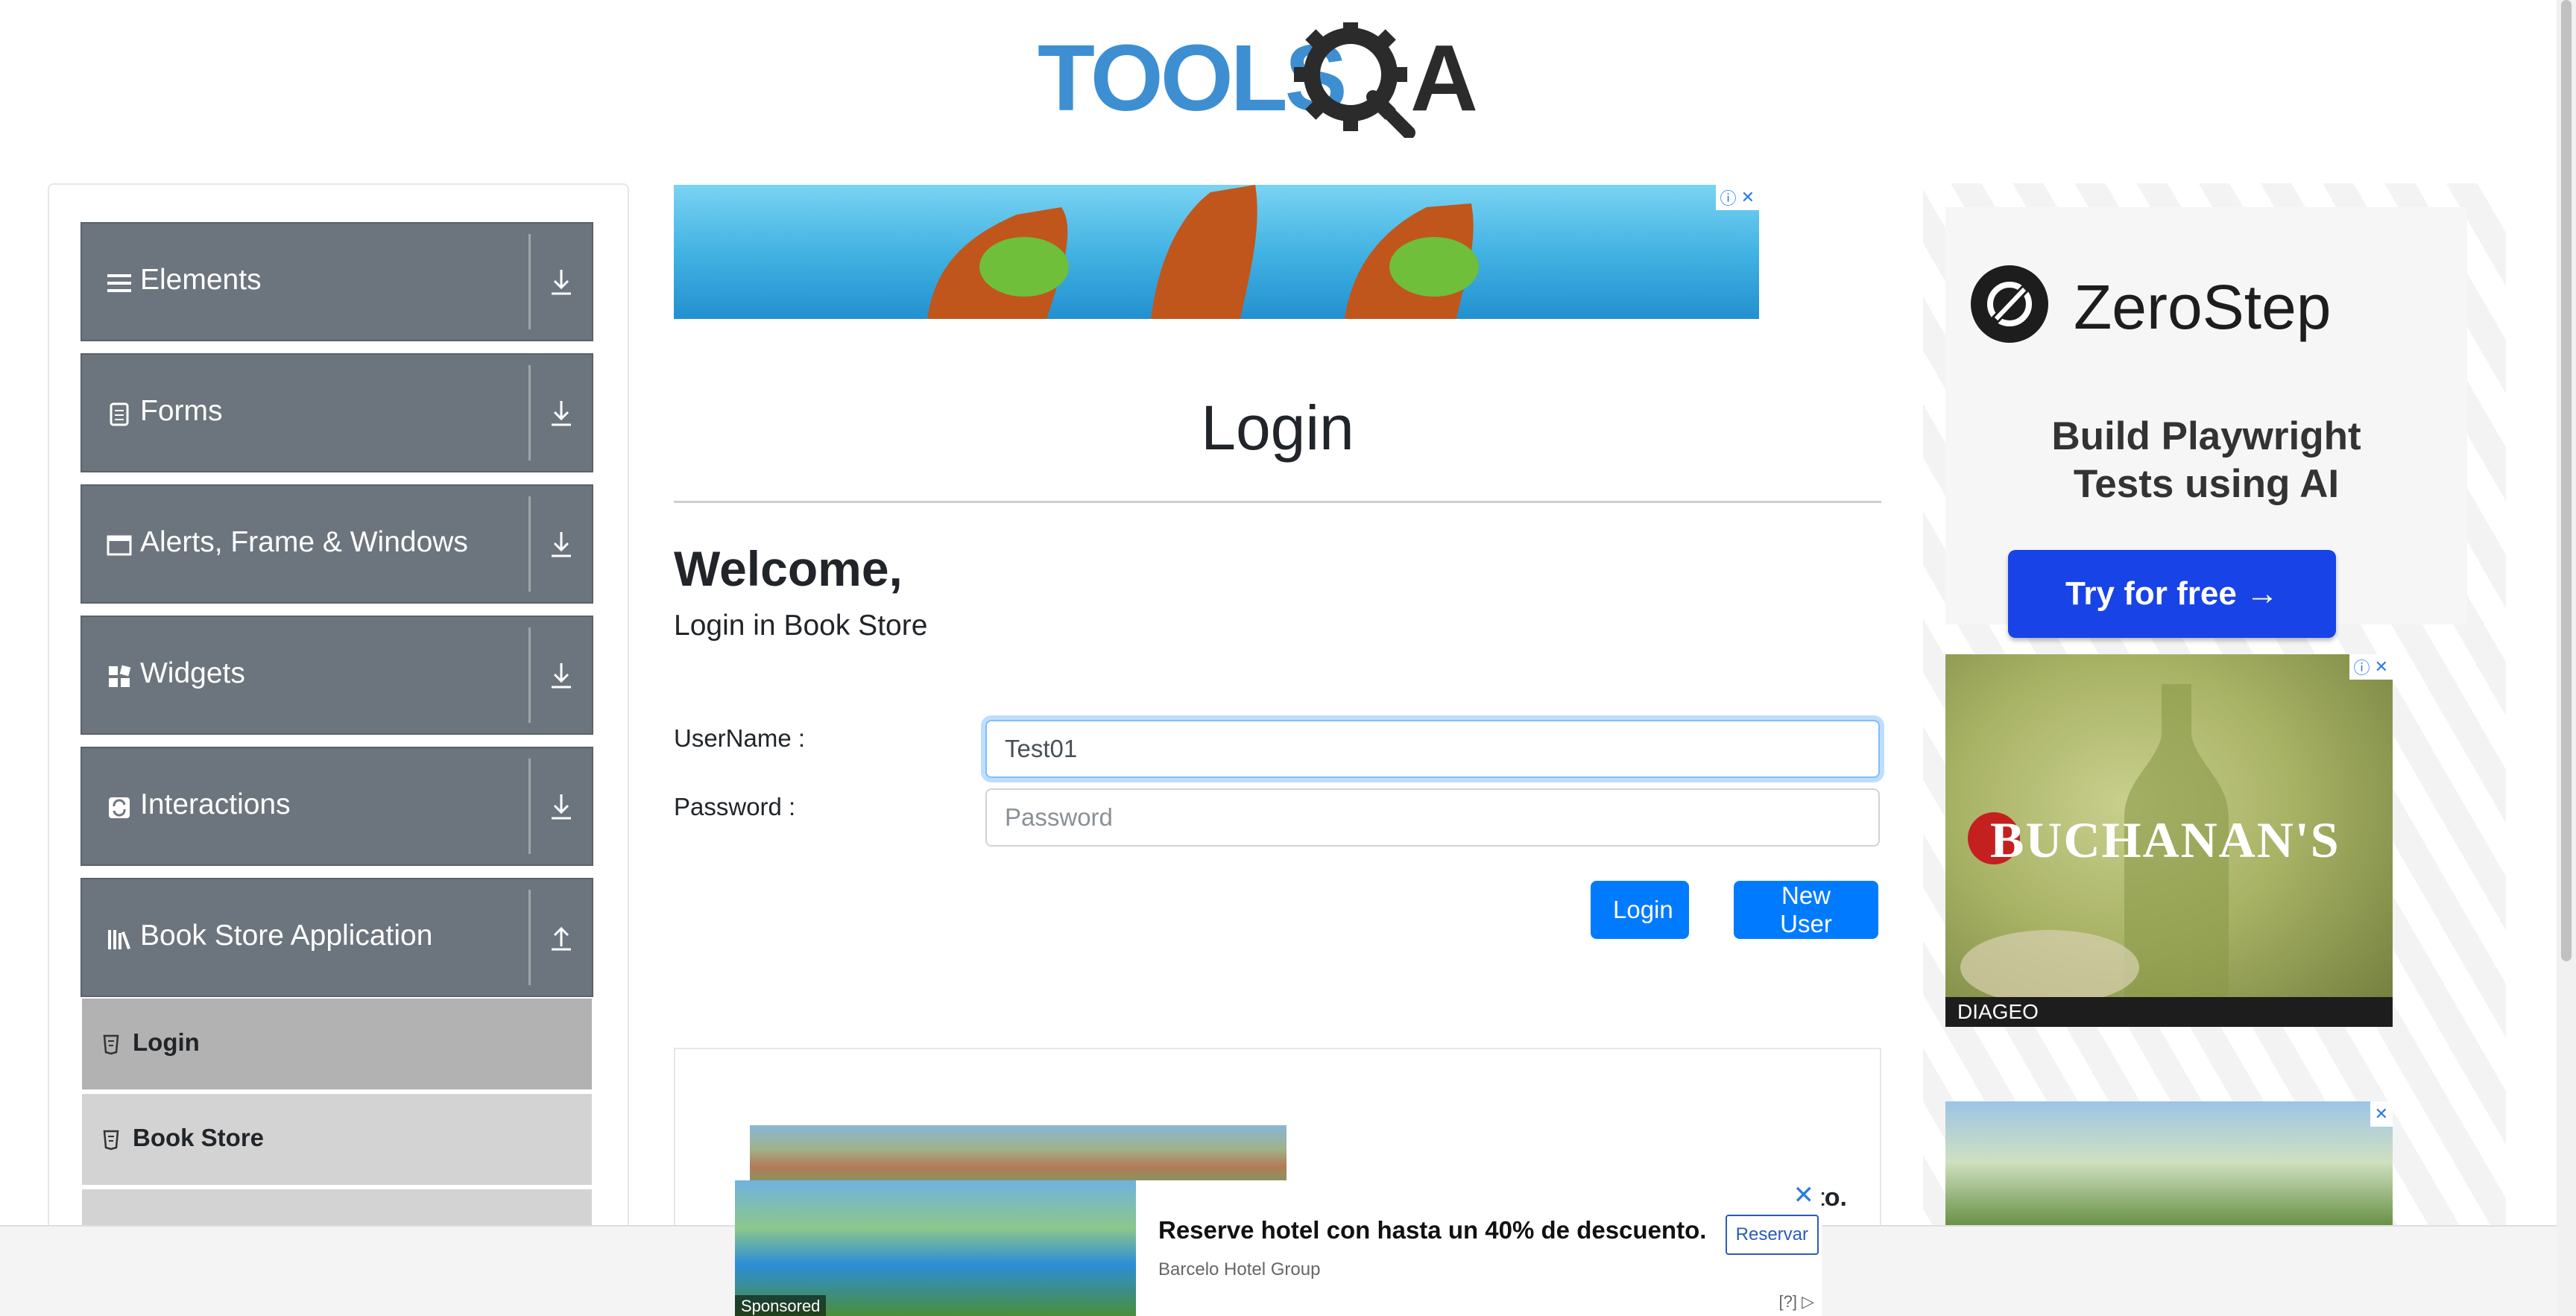 This screenshot has height=1316, width=2576. Describe the element at coordinates (2203, 307) in the screenshot. I see `zerostep-brand: ZeroStep` at that location.